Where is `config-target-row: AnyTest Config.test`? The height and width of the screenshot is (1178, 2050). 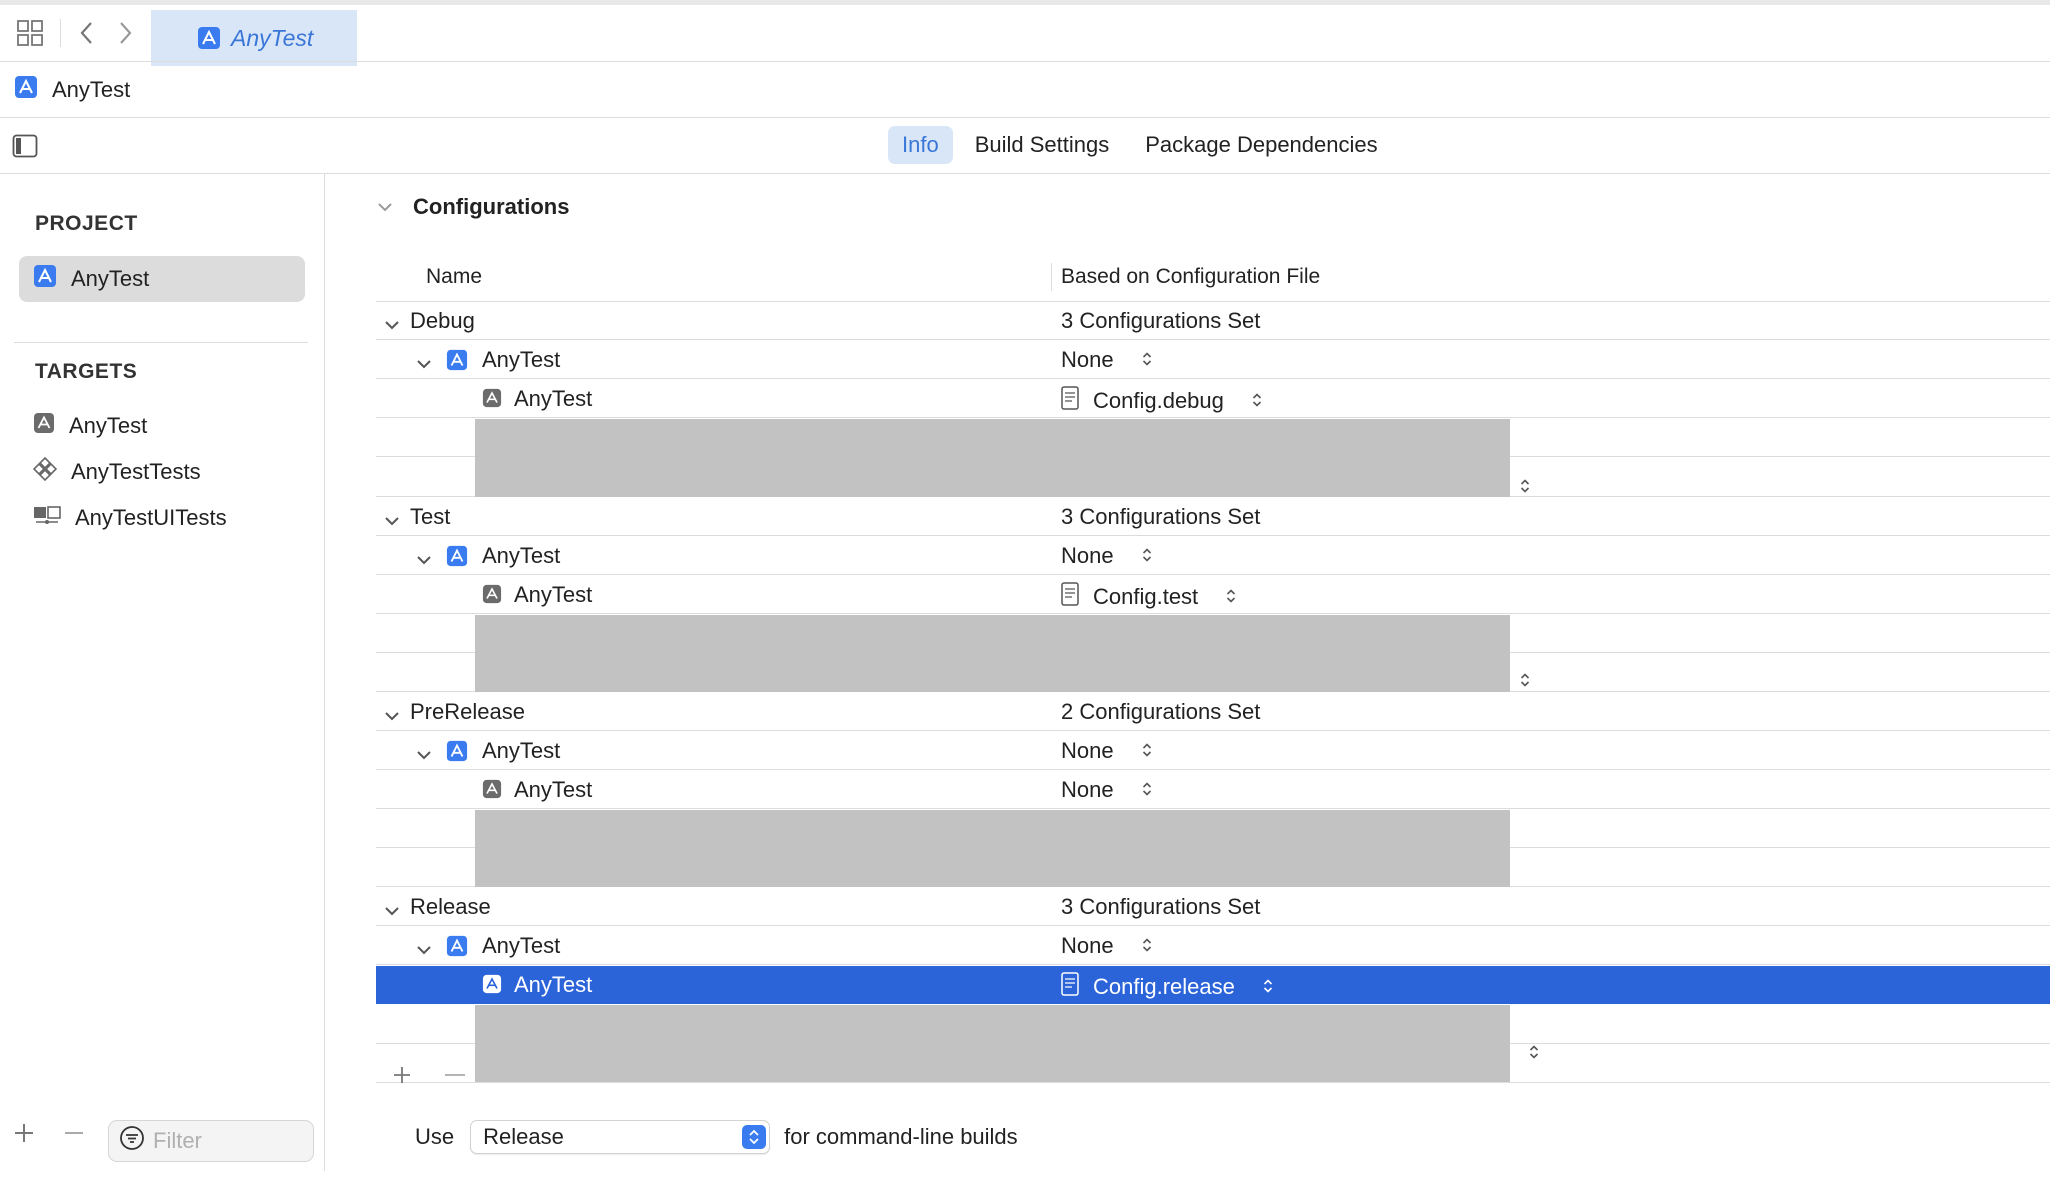
config-target-row: AnyTest Config.test is located at coordinates (1213, 595).